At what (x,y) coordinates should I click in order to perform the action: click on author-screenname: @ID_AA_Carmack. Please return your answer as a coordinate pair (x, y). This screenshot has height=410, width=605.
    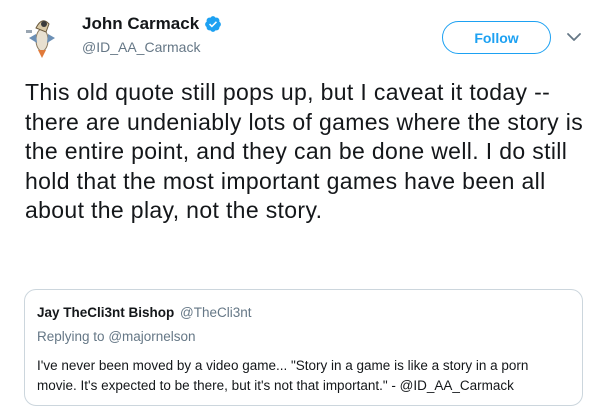
    Looking at the image, I should click on (152, 47).